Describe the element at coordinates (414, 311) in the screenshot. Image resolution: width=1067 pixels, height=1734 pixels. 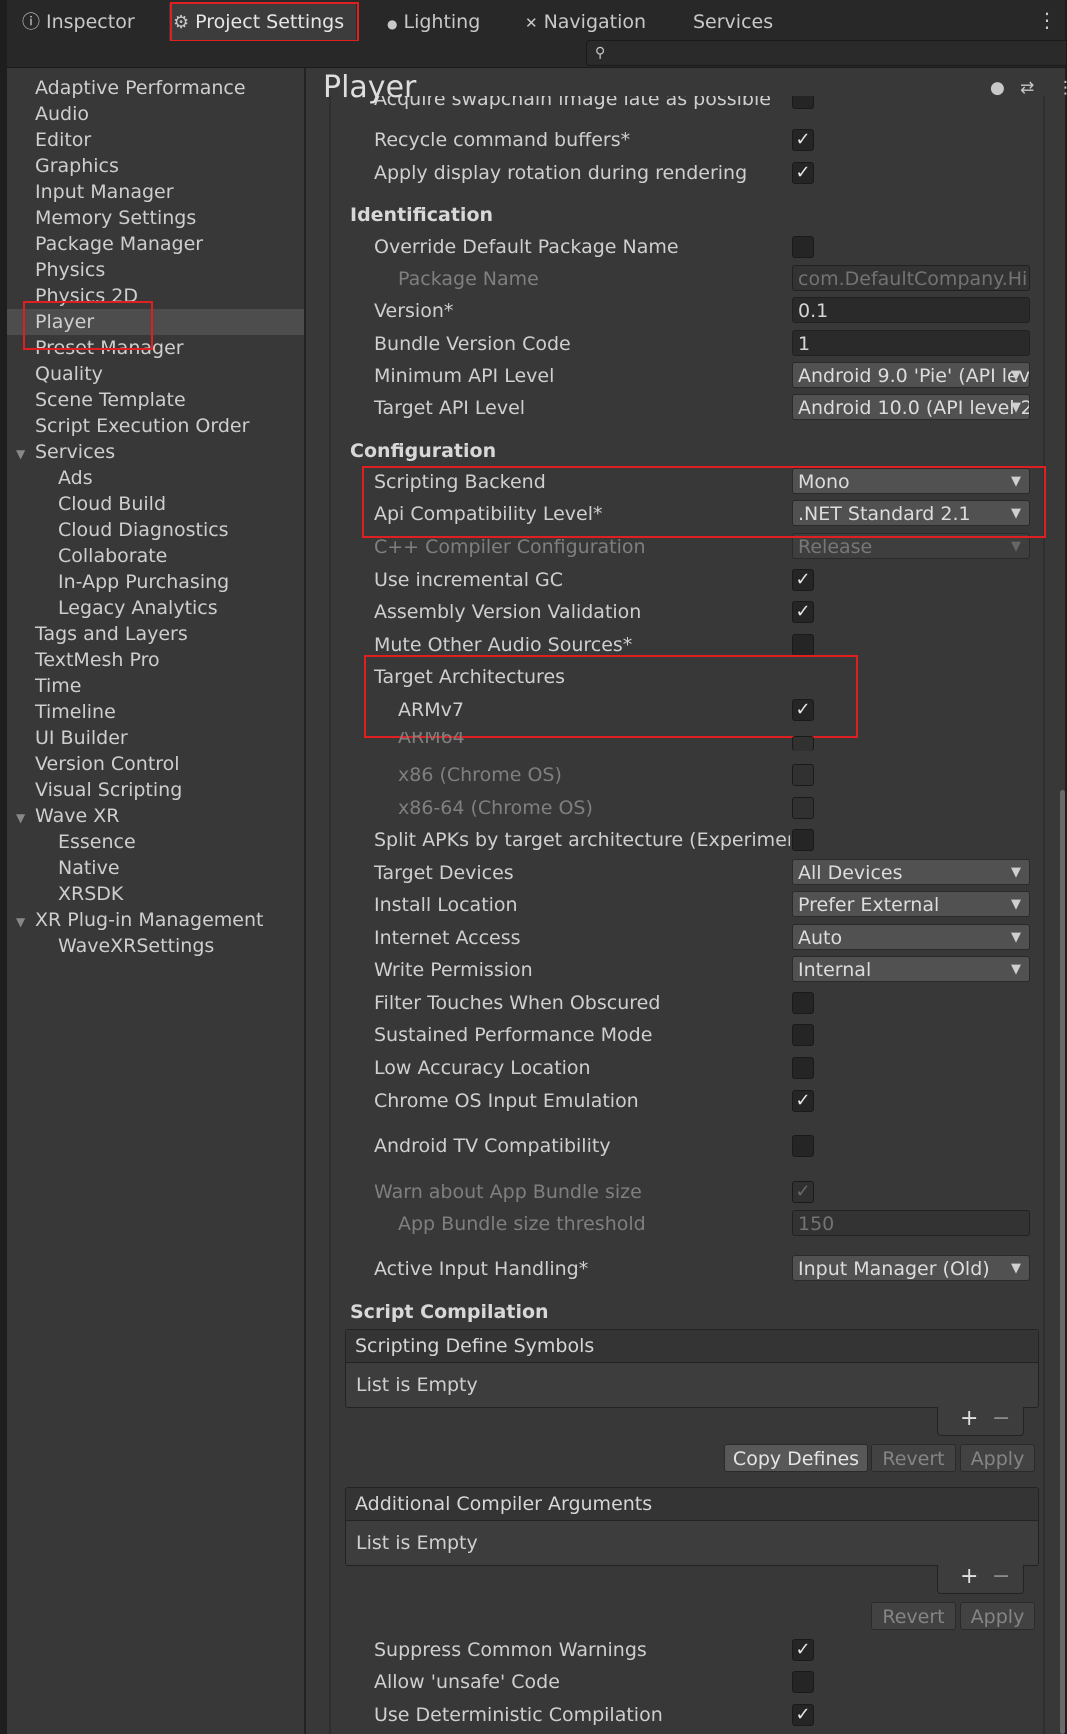
I see `setting-label: Version*` at that location.